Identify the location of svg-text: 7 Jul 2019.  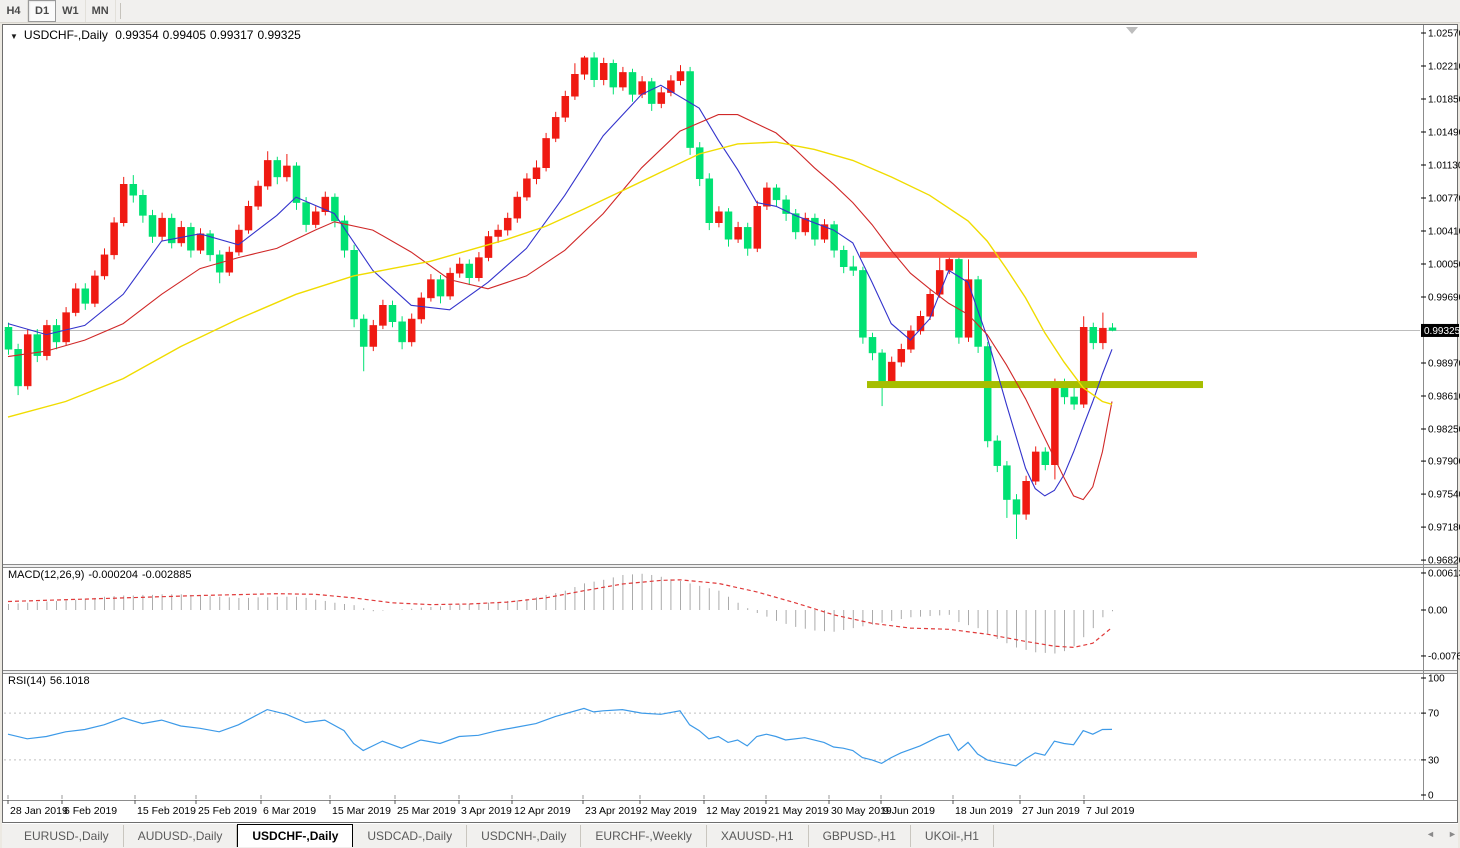
(1110, 811).